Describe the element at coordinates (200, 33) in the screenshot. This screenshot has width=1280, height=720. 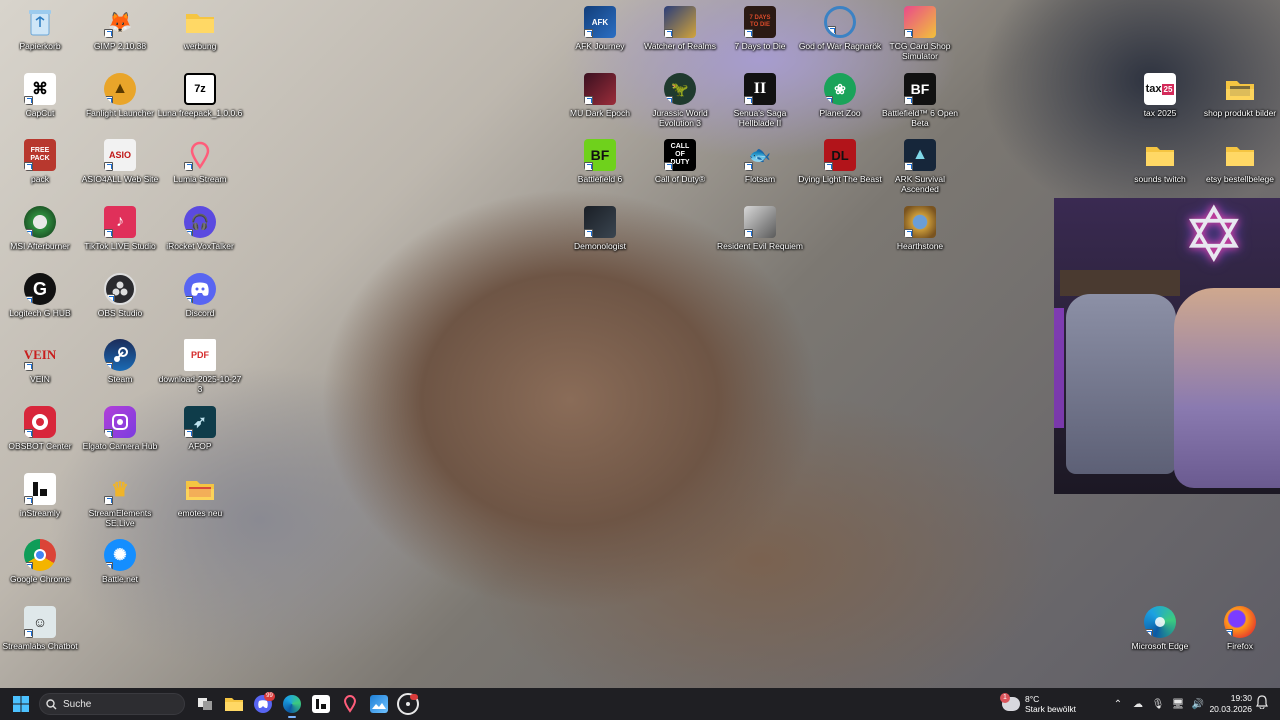
I see `desktop-icon-werbung: werbung` at that location.